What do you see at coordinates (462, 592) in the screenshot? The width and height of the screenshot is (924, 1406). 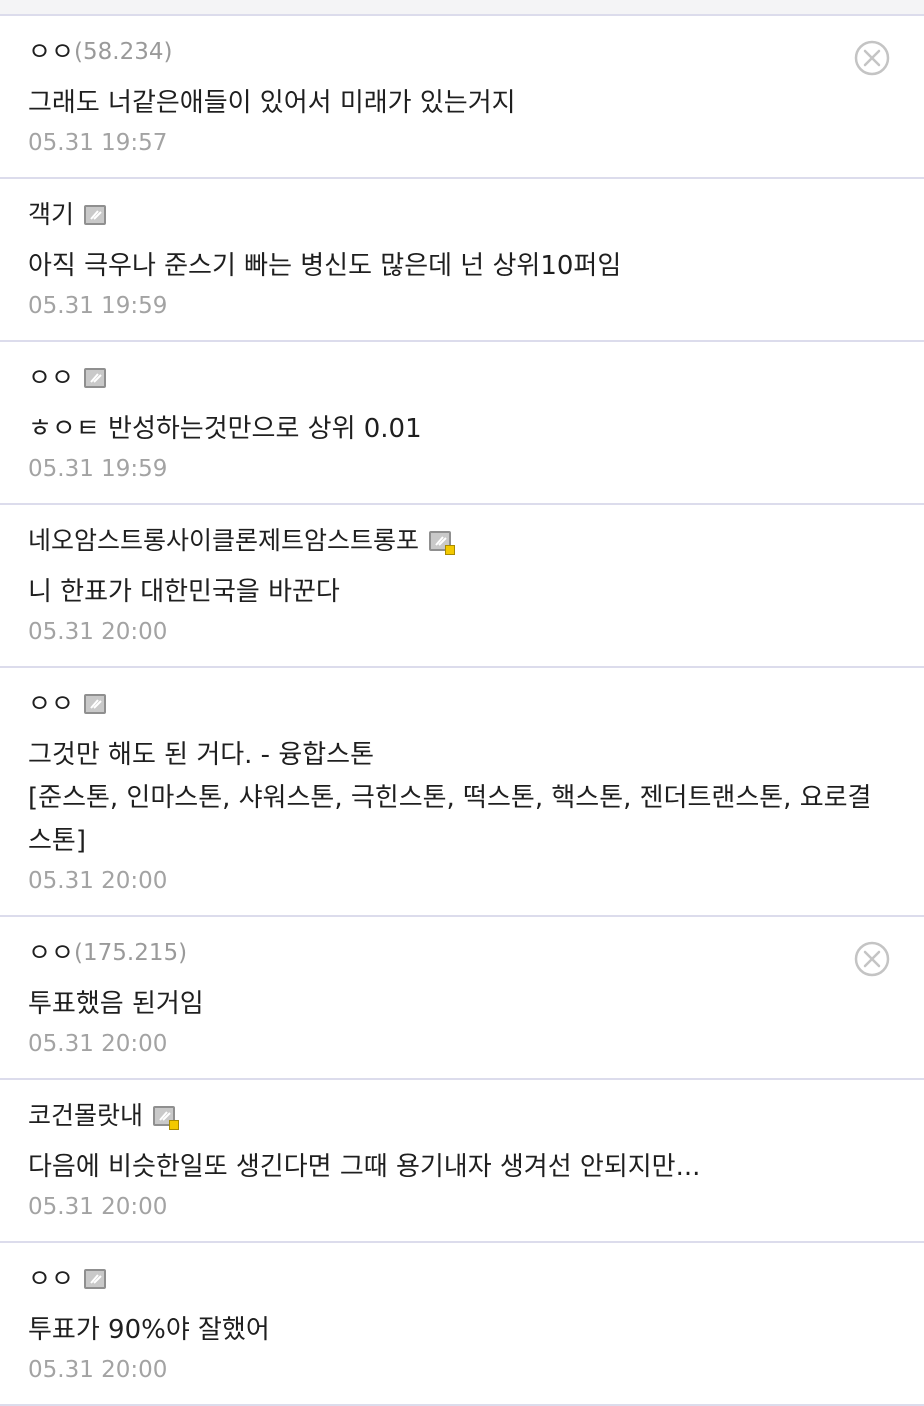 I see `comment-text: 니 한표가 대한민국을 바꾼다` at bounding box center [462, 592].